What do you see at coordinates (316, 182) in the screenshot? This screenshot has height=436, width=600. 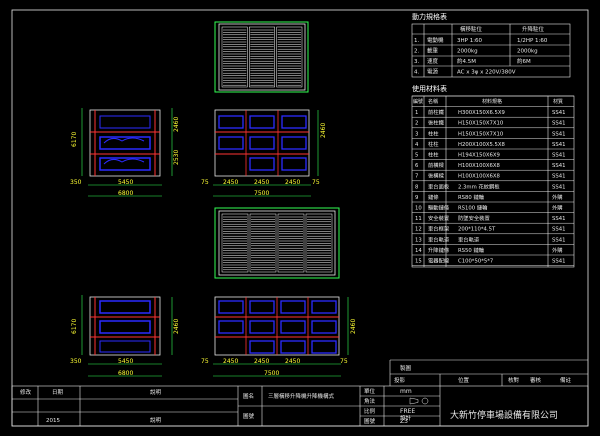 I see `dim-front-top-w5: 75` at bounding box center [316, 182].